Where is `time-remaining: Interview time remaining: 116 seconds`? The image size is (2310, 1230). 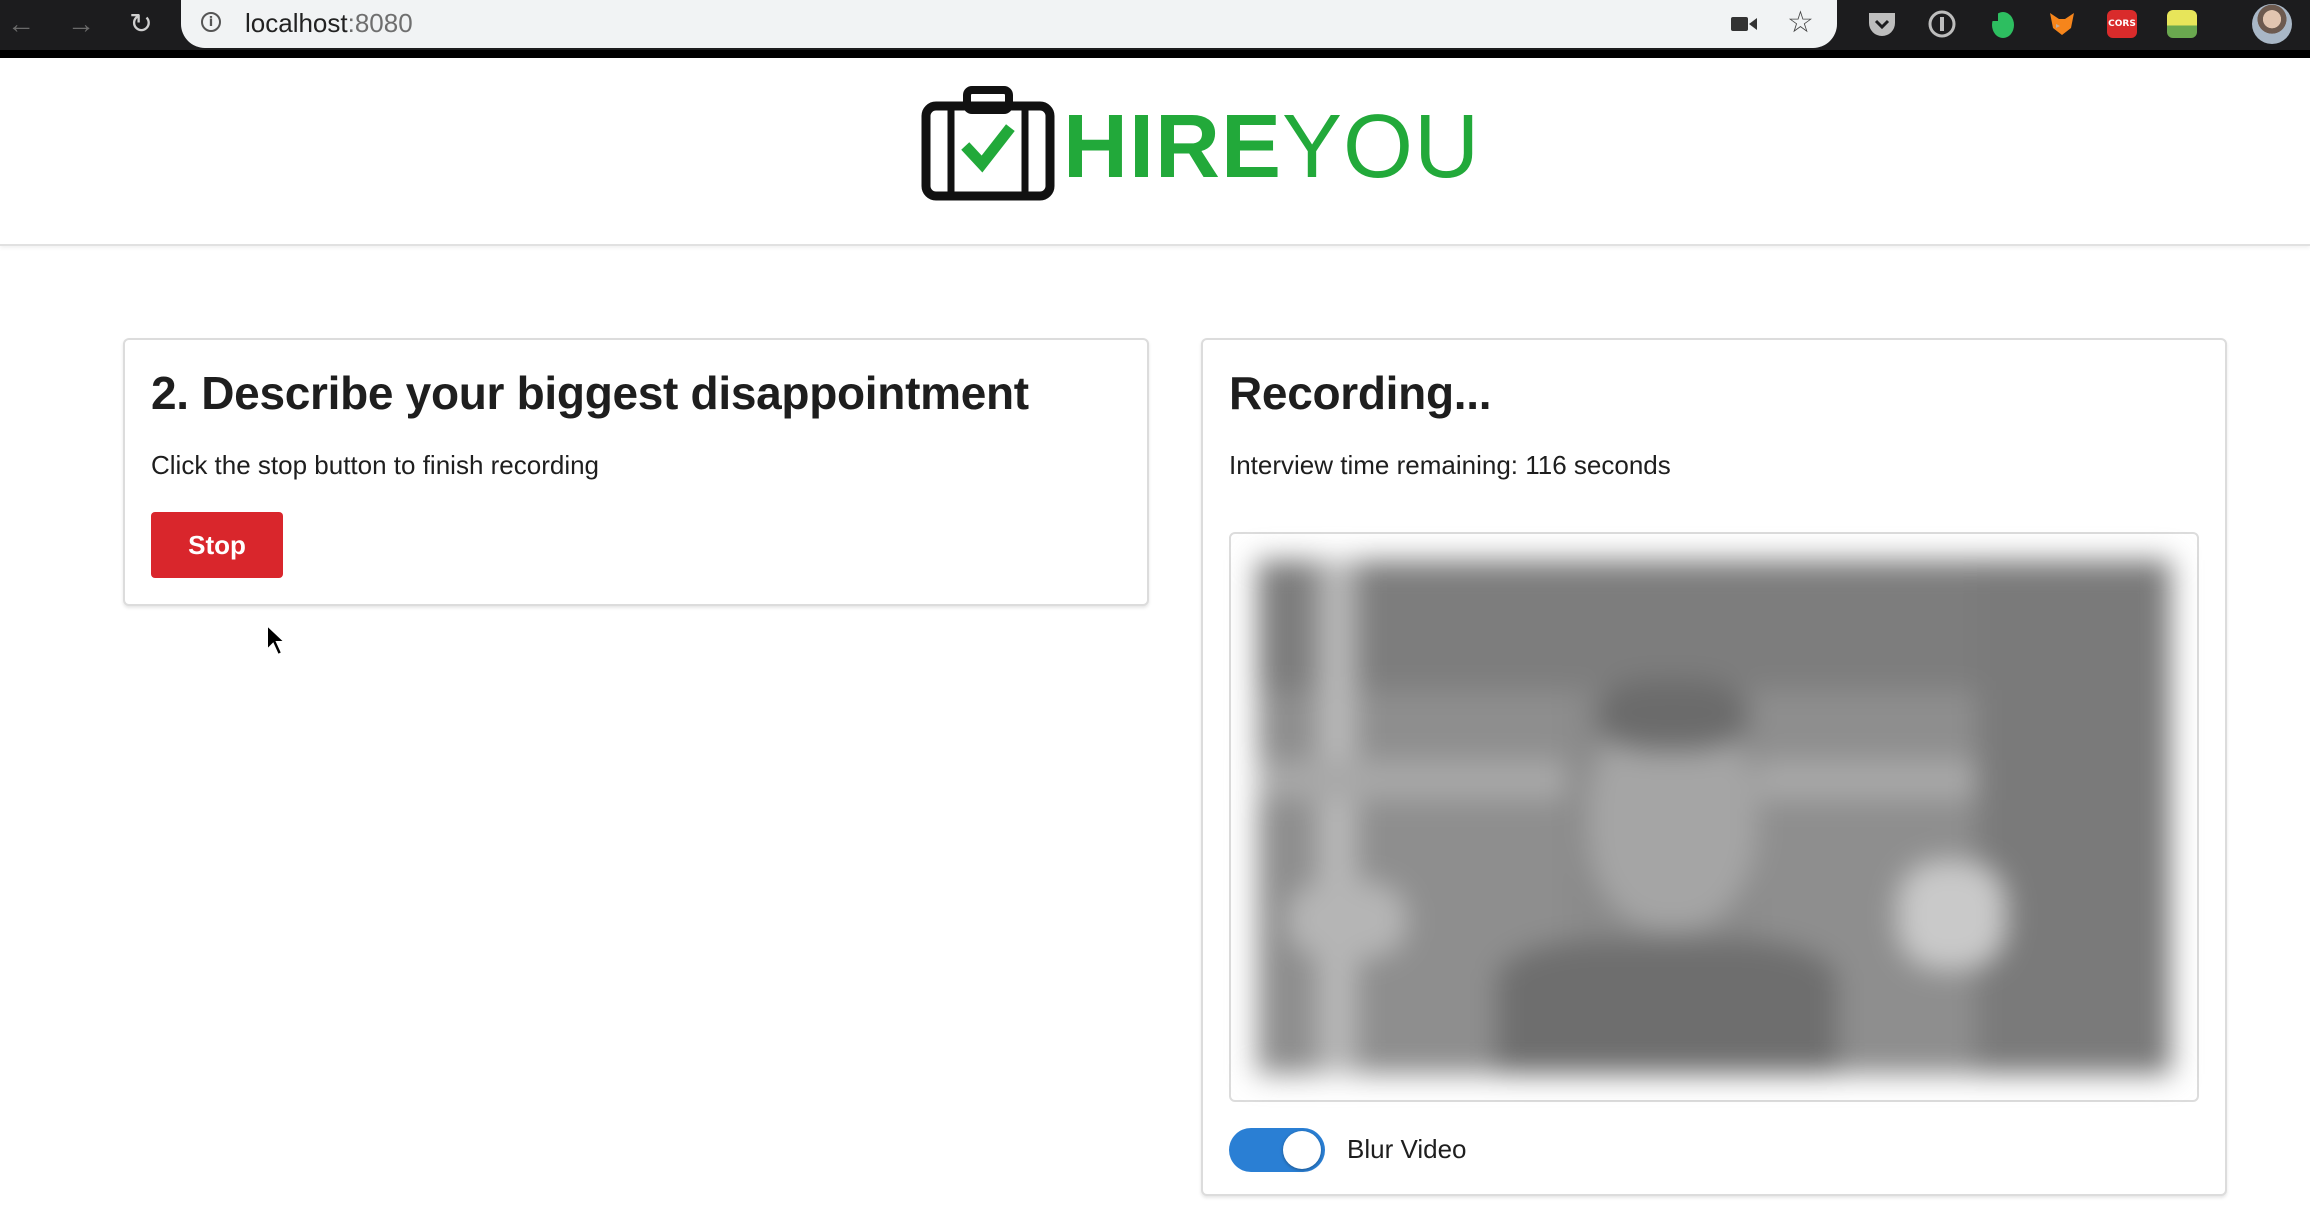
time-remaining: Interview time remaining: 116 seconds is located at coordinates (1450, 465).